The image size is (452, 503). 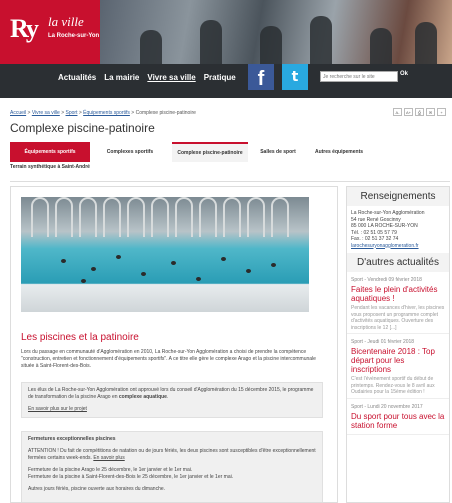 I want to click on share-icon: +, so click(x=441, y=112).